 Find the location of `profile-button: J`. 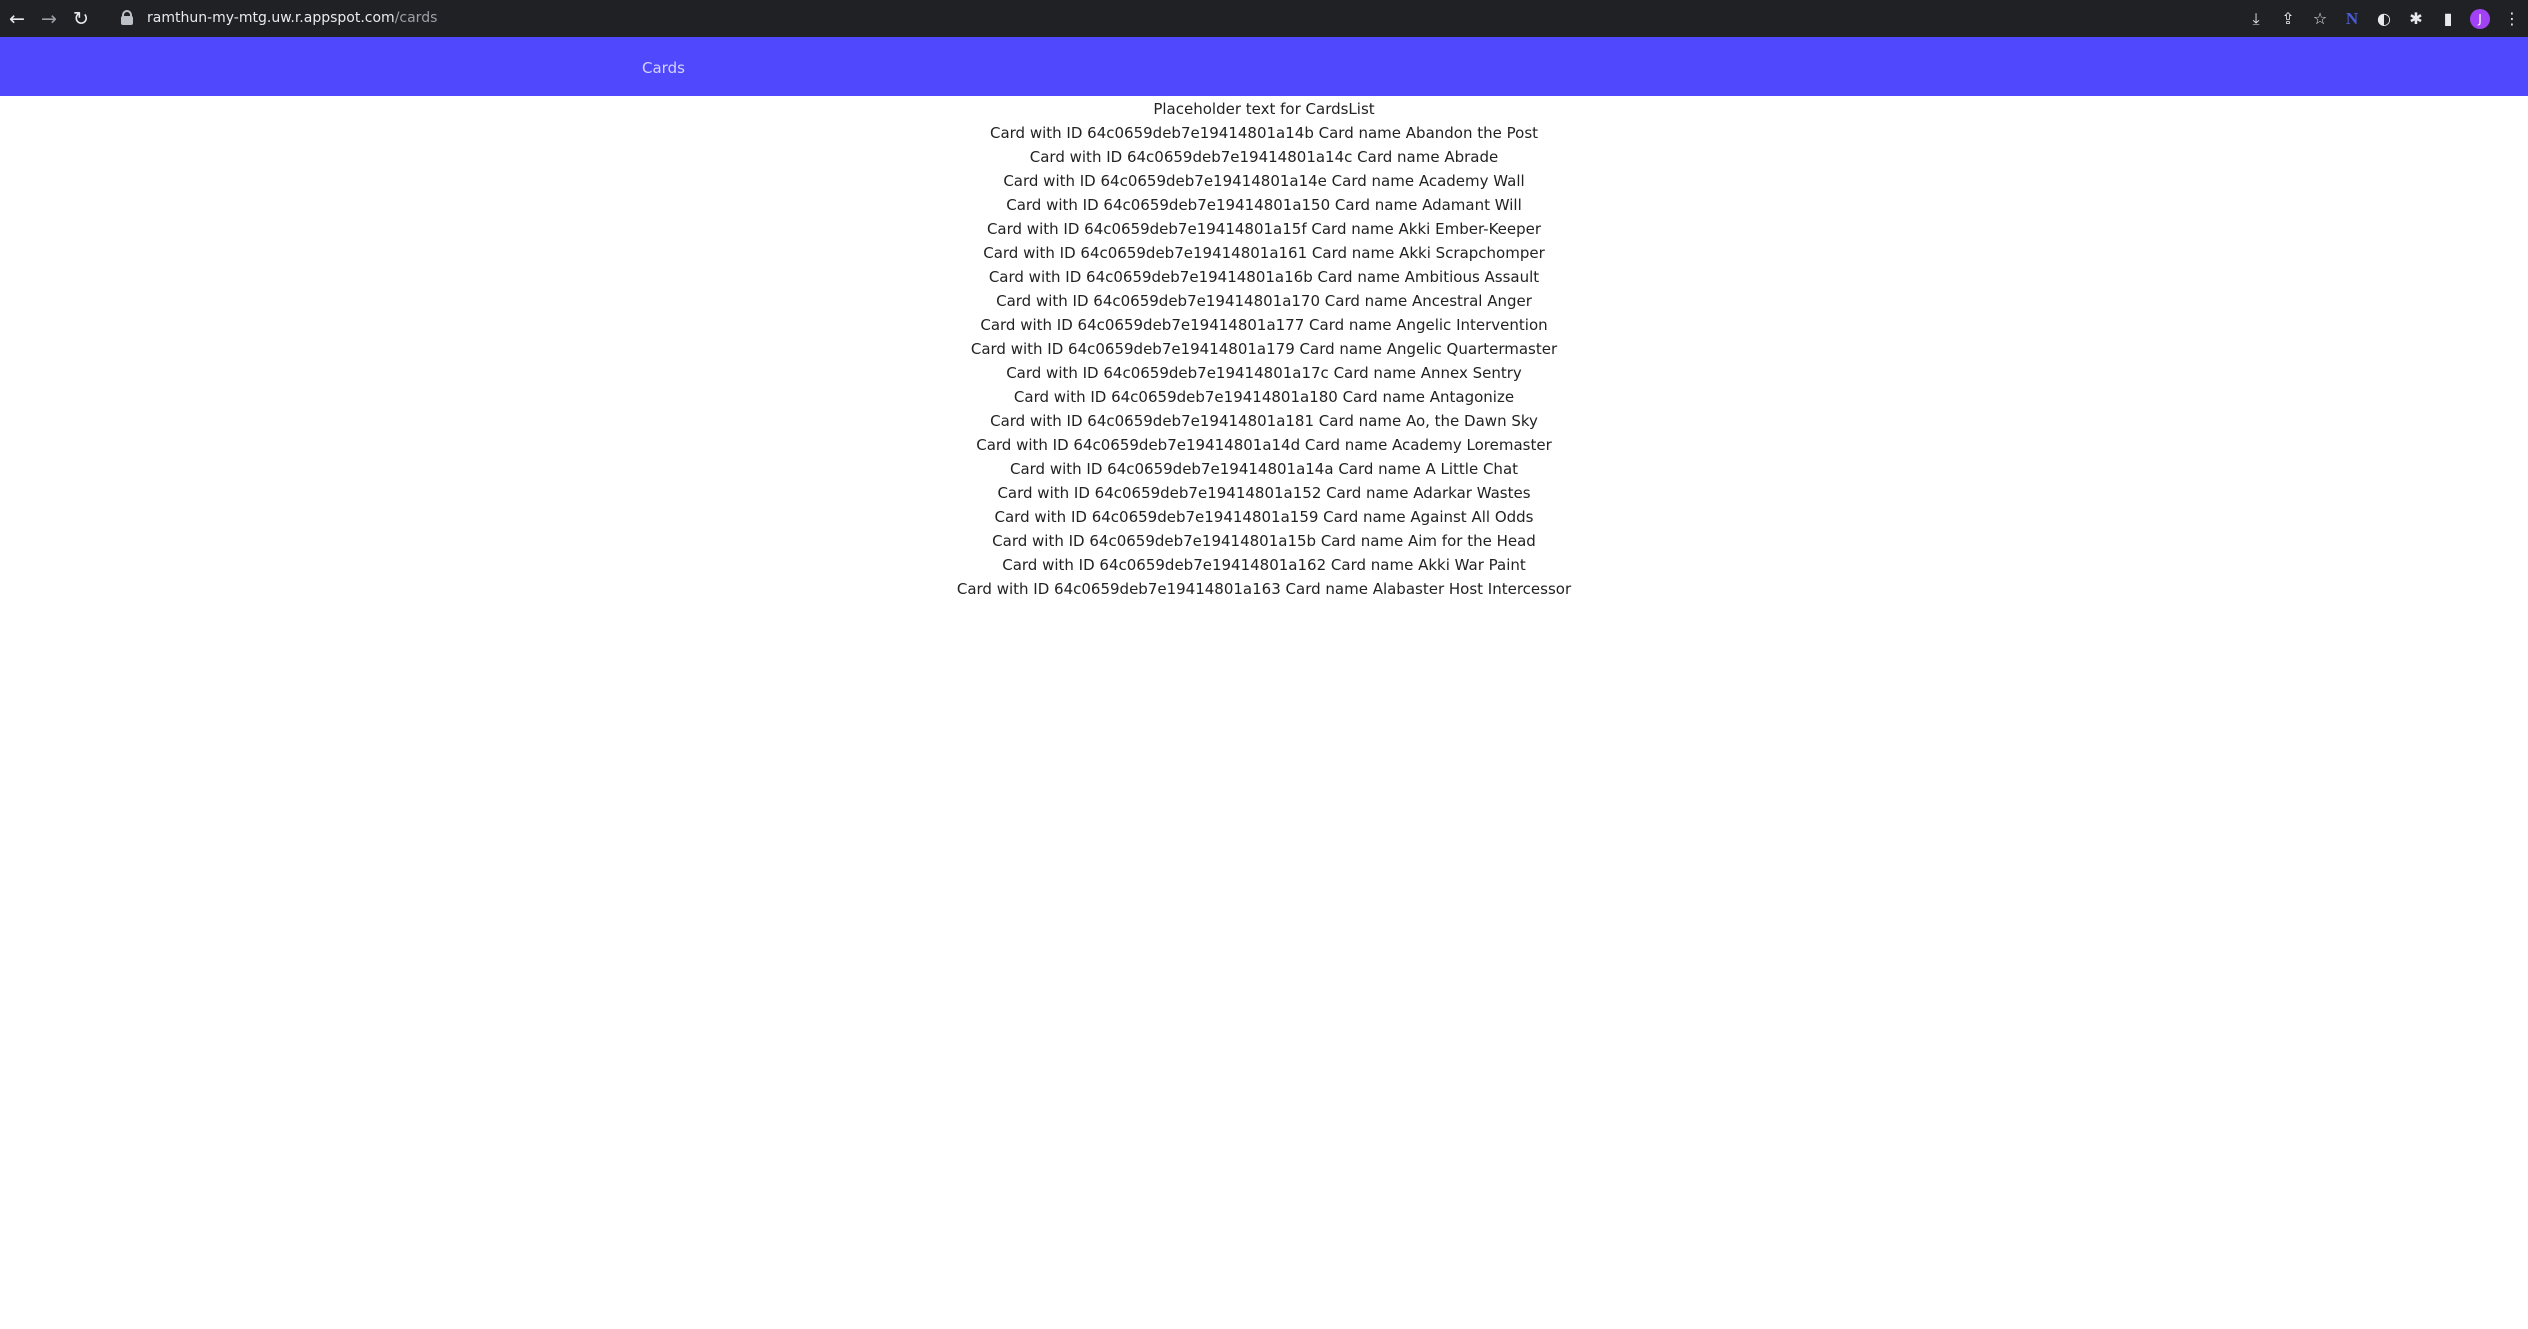

profile-button: J is located at coordinates (2480, 18).